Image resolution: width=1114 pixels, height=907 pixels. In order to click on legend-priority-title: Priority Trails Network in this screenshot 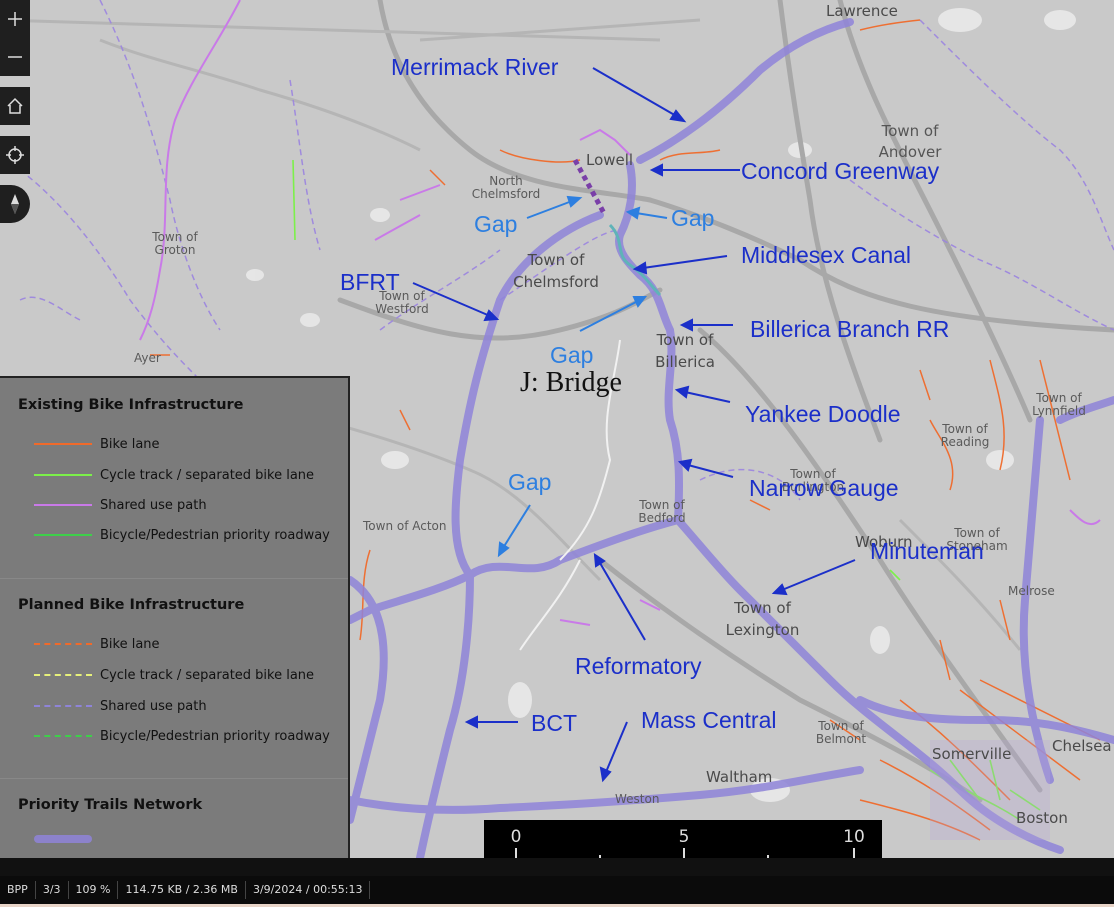, I will do `click(110, 805)`.